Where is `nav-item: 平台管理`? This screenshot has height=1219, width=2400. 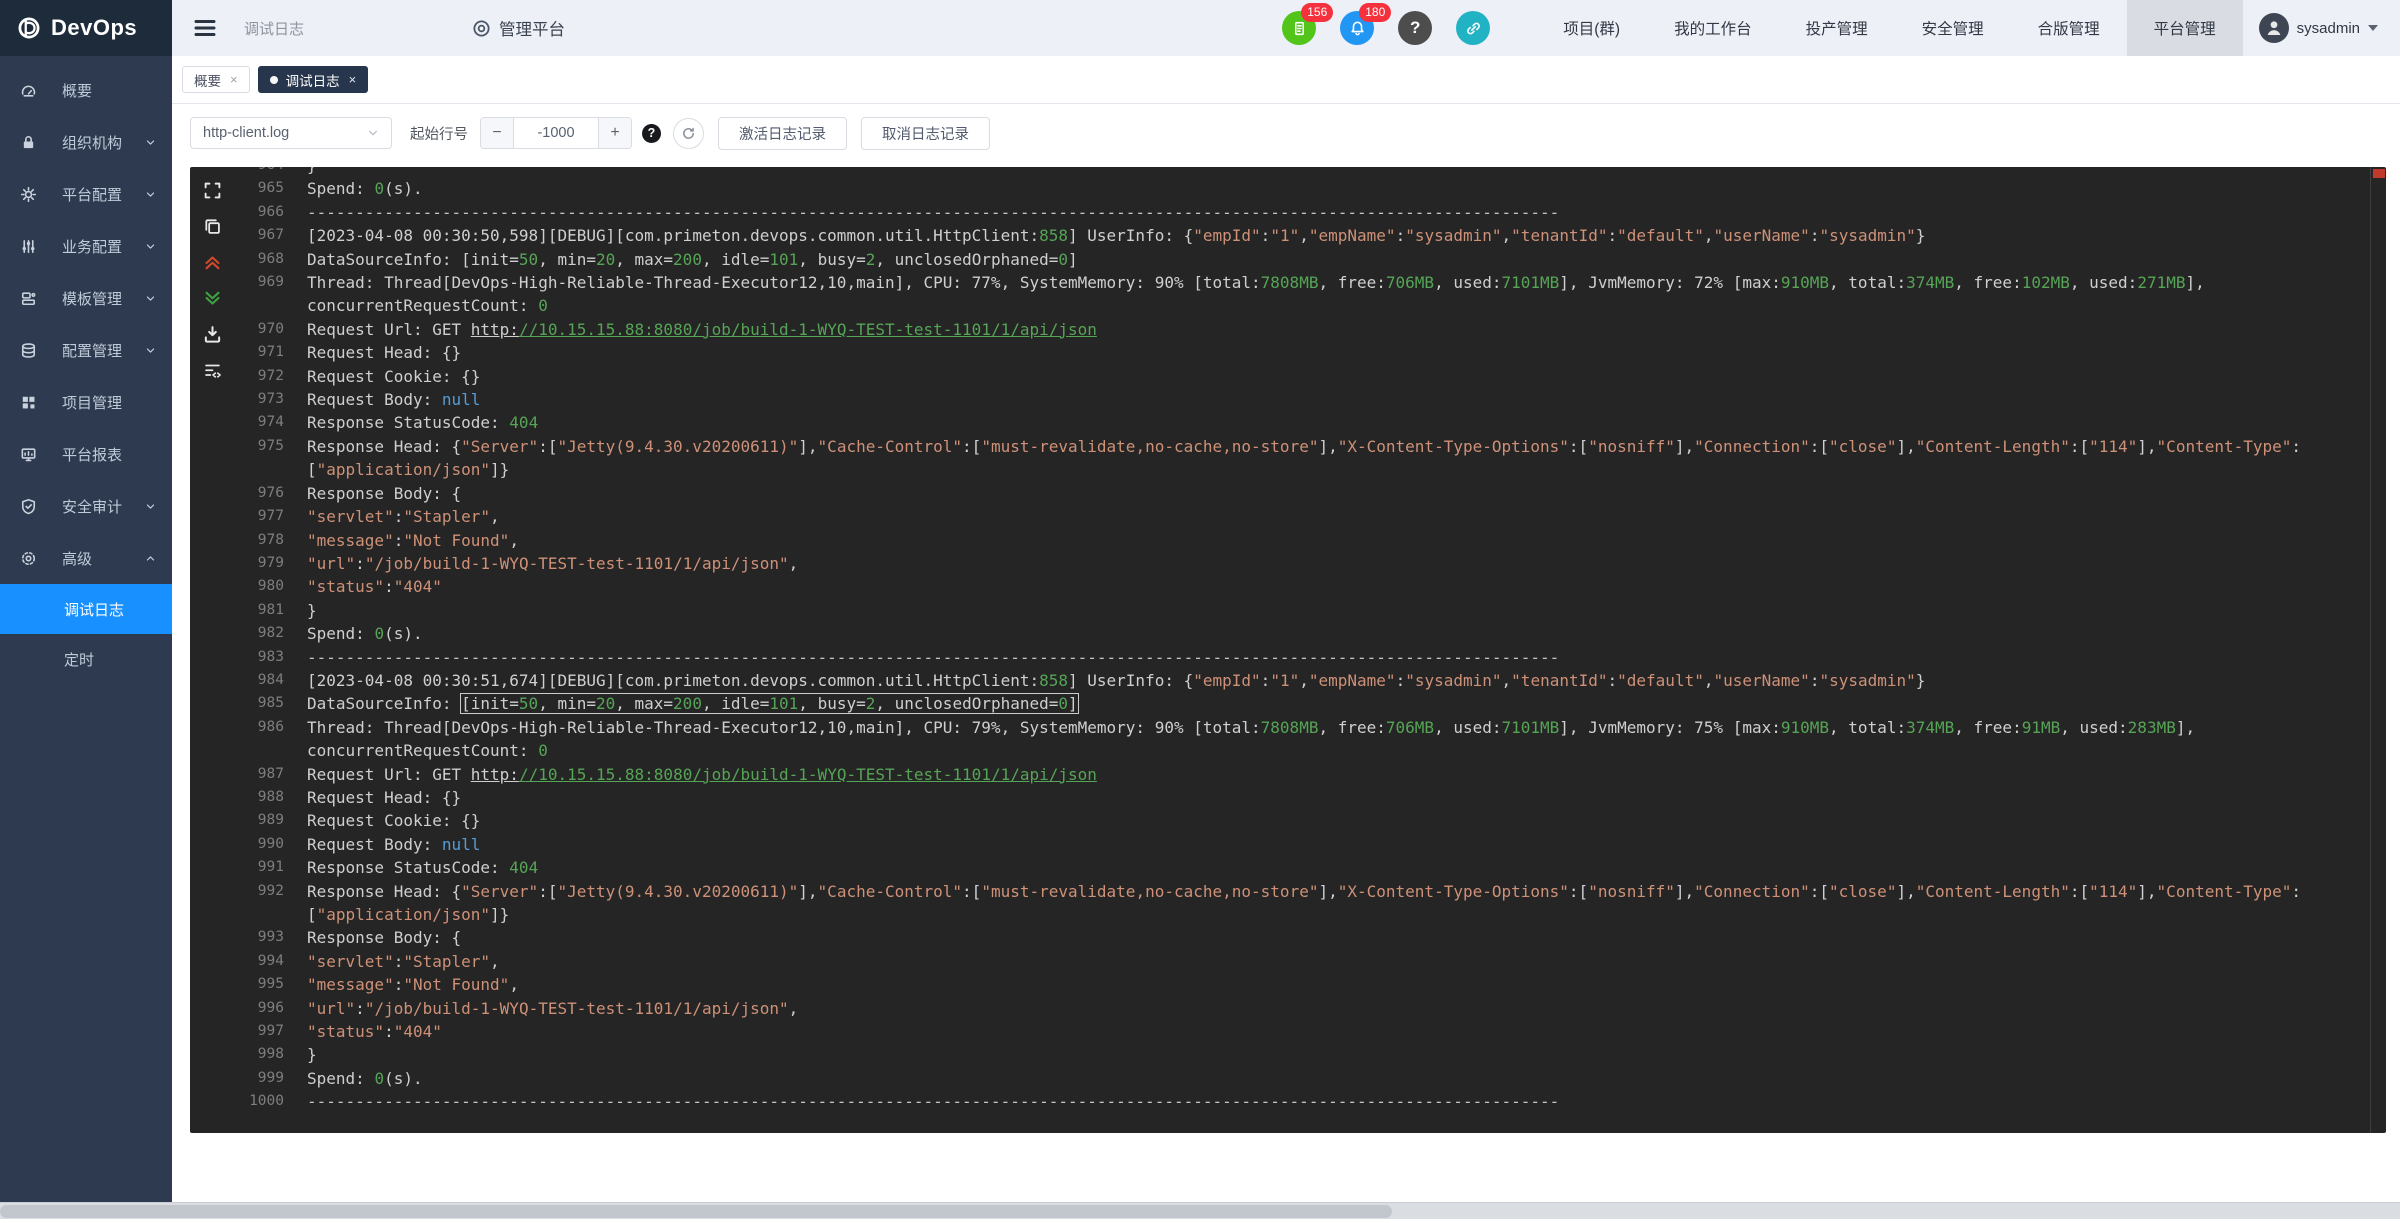
nav-item: 平台管理 is located at coordinates (2184, 28).